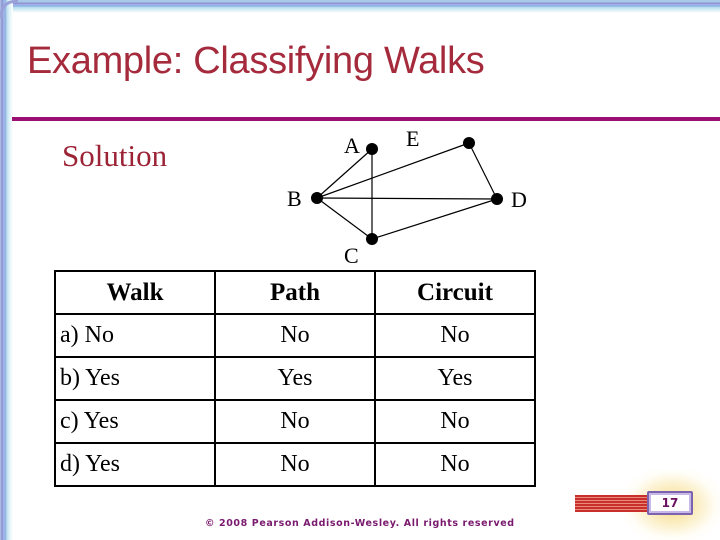 The image size is (720, 540). What do you see at coordinates (455, 292) in the screenshot?
I see `header-circuit: Circuit` at bounding box center [455, 292].